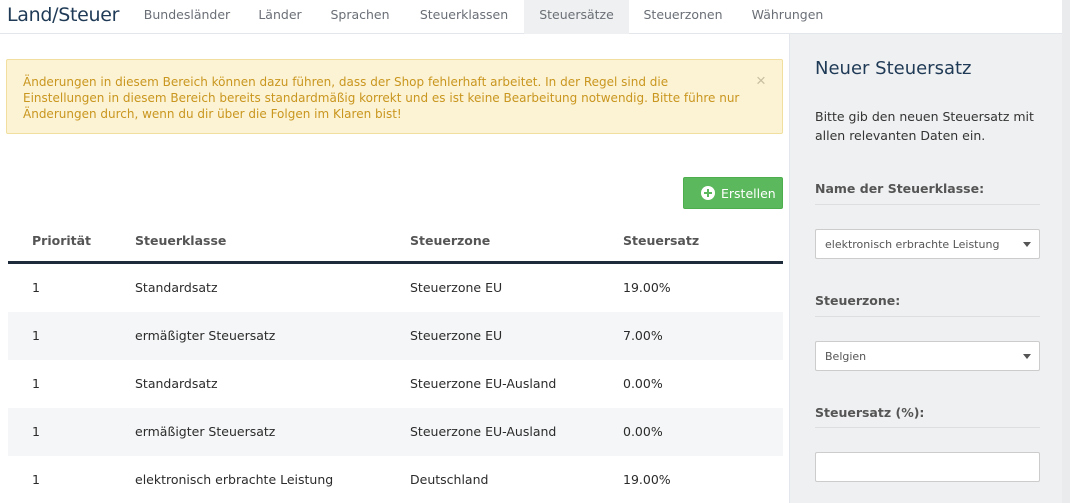 The height and width of the screenshot is (503, 1070). I want to click on tax-class-label: Name der Steuerklasse:, so click(900, 188).